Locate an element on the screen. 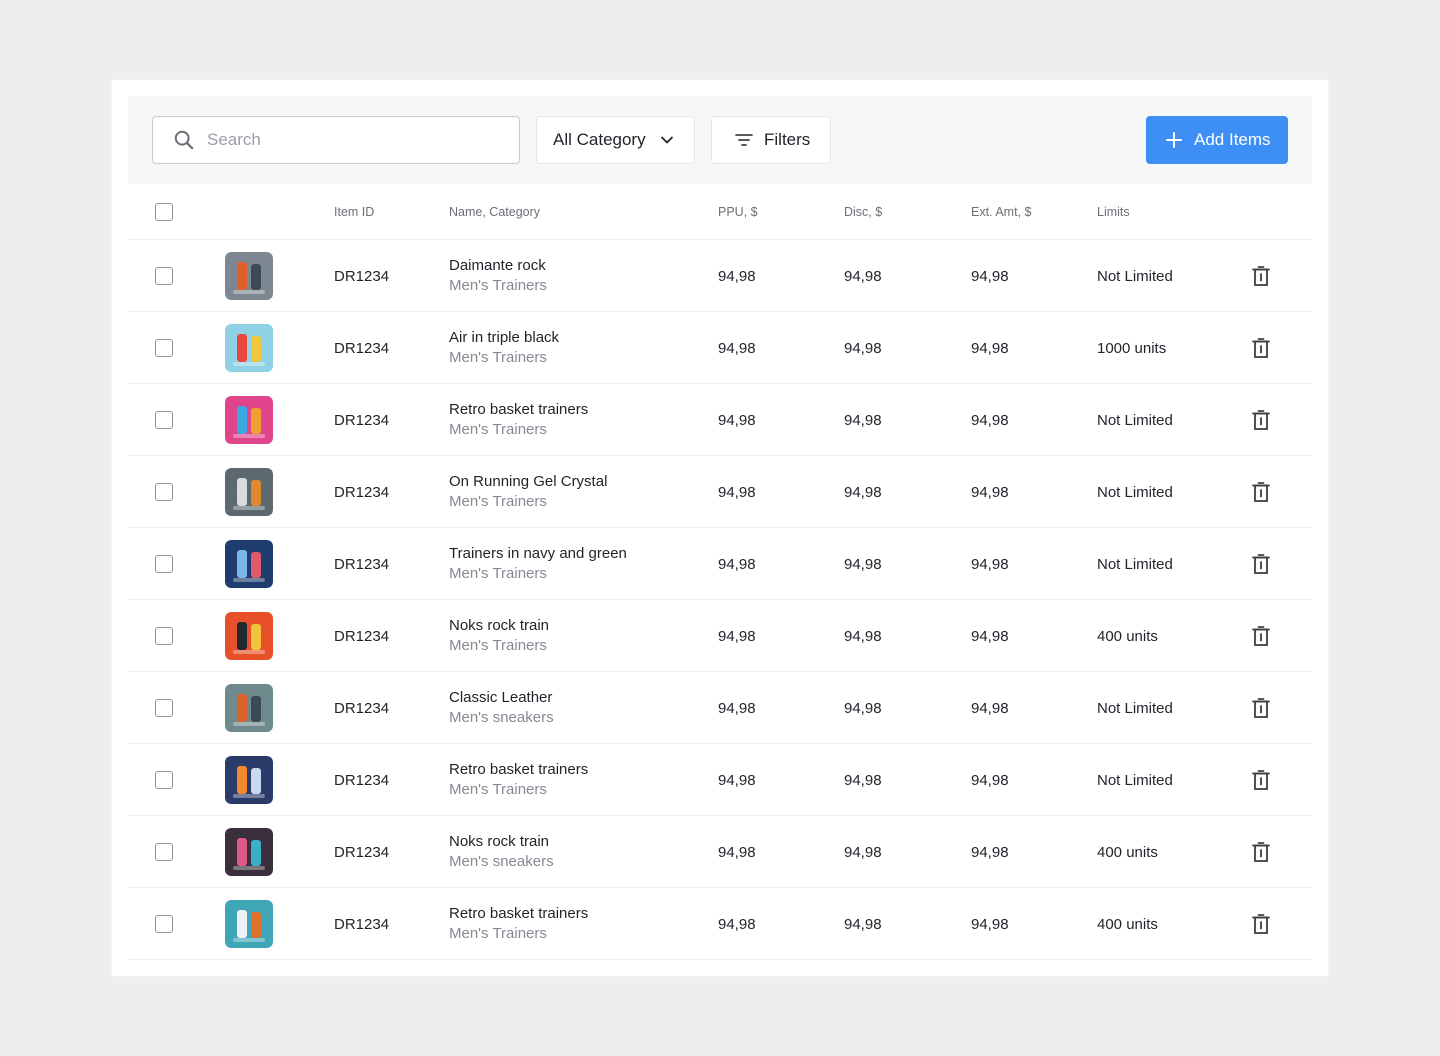 The width and height of the screenshot is (1440, 1056). white-device-icon is located at coordinates (249, 924).